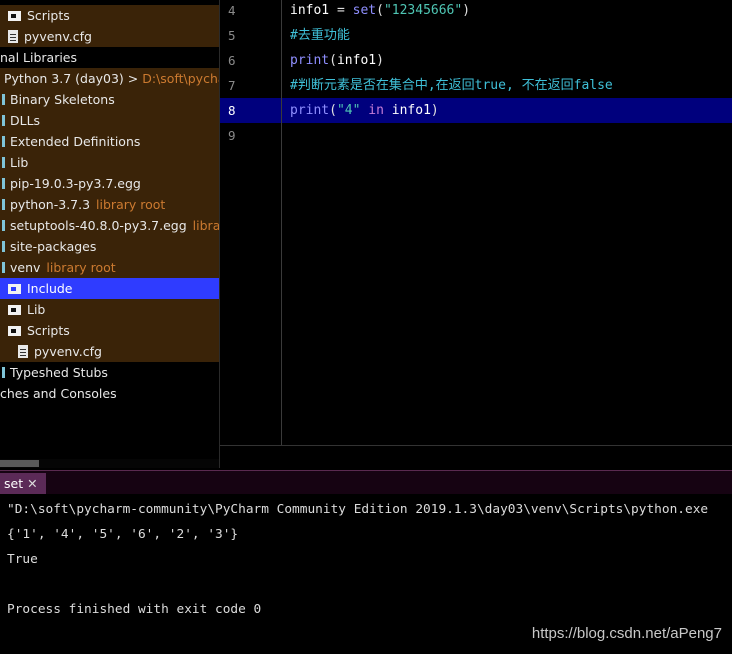 The width and height of the screenshot is (732, 654). Describe the element at coordinates (251, 222) in the screenshot. I see `line-number-gutter: 4 5 6 7 8 9` at that location.